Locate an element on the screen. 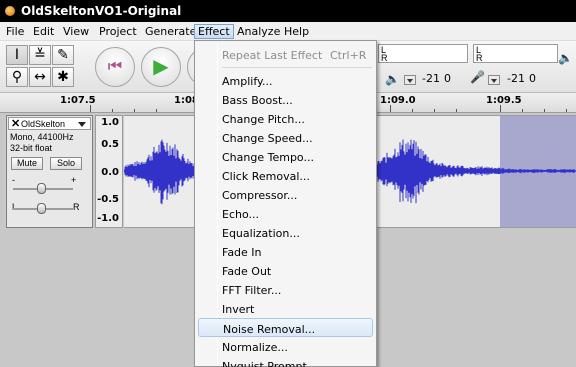 The width and height of the screenshot is (576, 367). envelope-tool: ≚ is located at coordinates (40, 55).